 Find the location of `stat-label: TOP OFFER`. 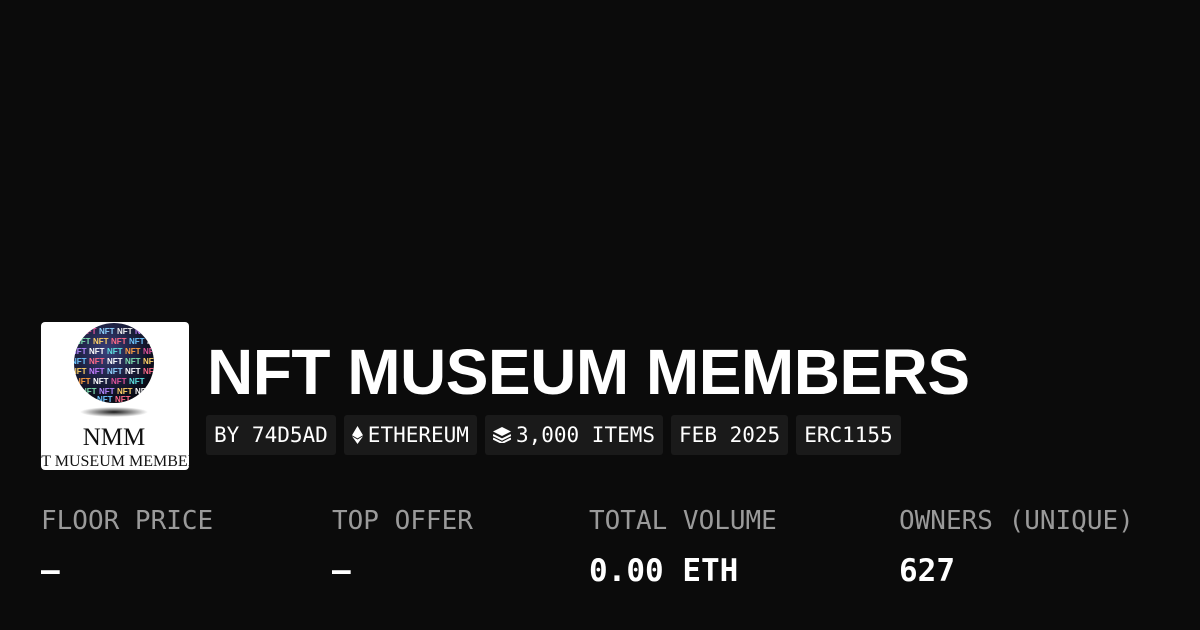

stat-label: TOP OFFER is located at coordinates (402, 521).